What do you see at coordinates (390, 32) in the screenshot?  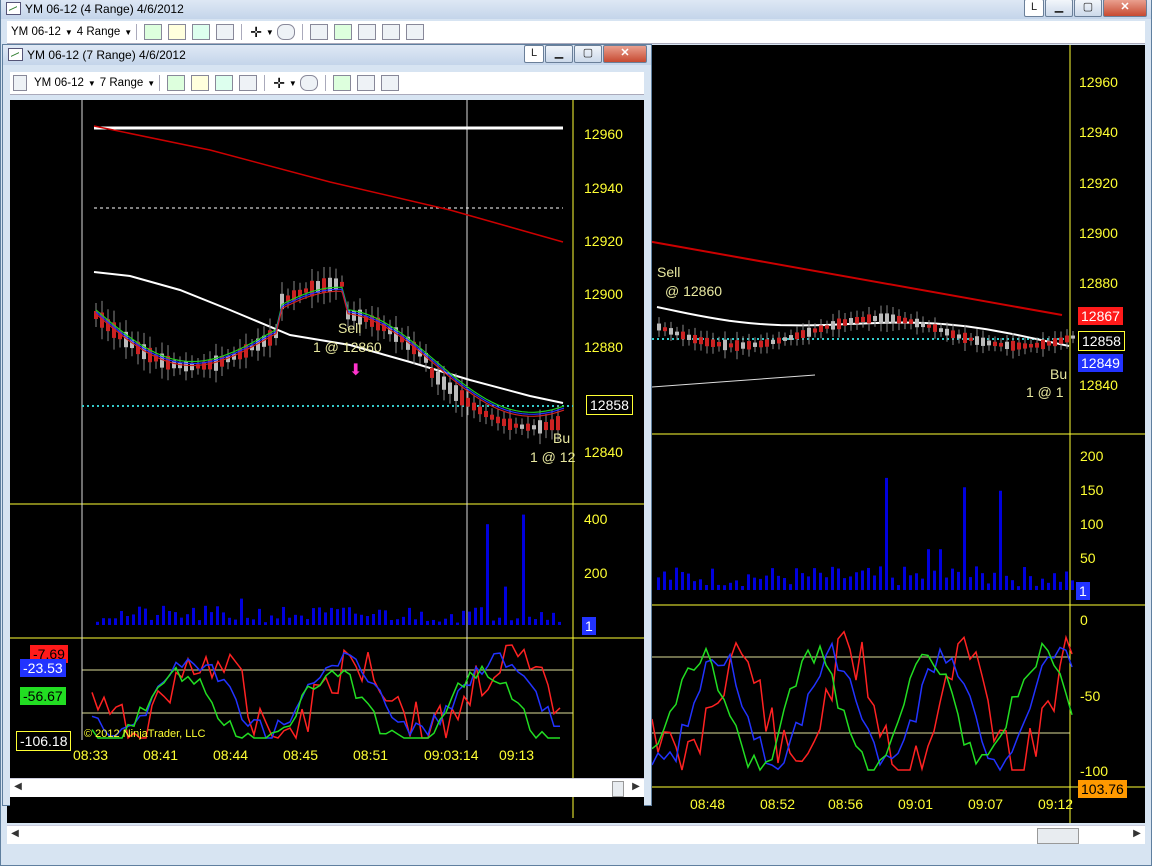 I see `dollar-icon` at bounding box center [390, 32].